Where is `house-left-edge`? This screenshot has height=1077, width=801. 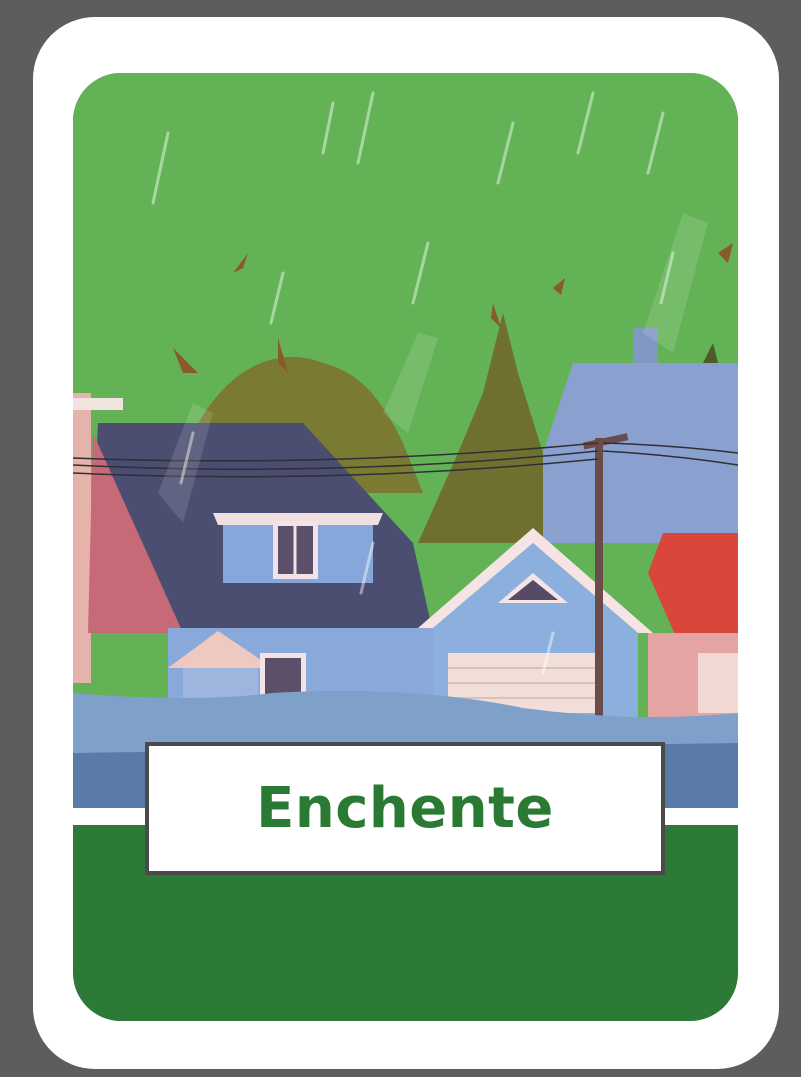 house-left-edge is located at coordinates (82, 538).